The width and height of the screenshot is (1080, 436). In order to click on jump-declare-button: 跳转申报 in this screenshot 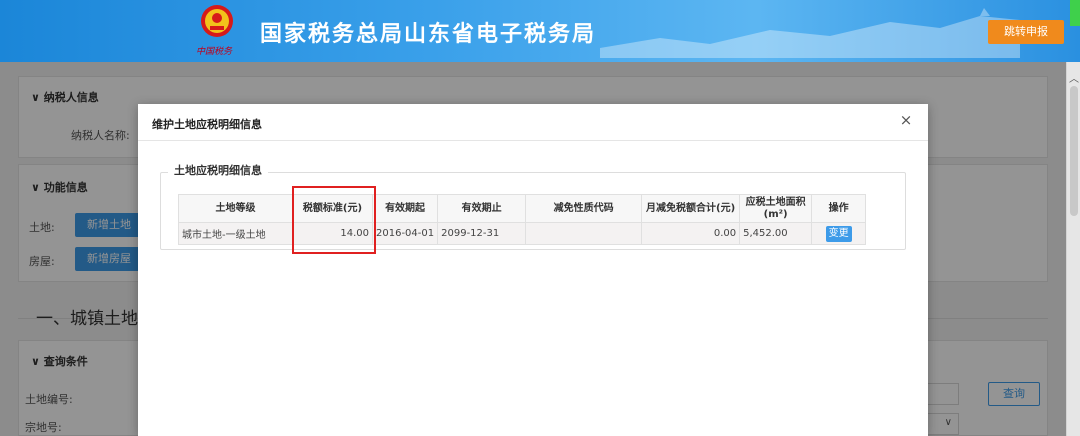, I will do `click(1026, 32)`.